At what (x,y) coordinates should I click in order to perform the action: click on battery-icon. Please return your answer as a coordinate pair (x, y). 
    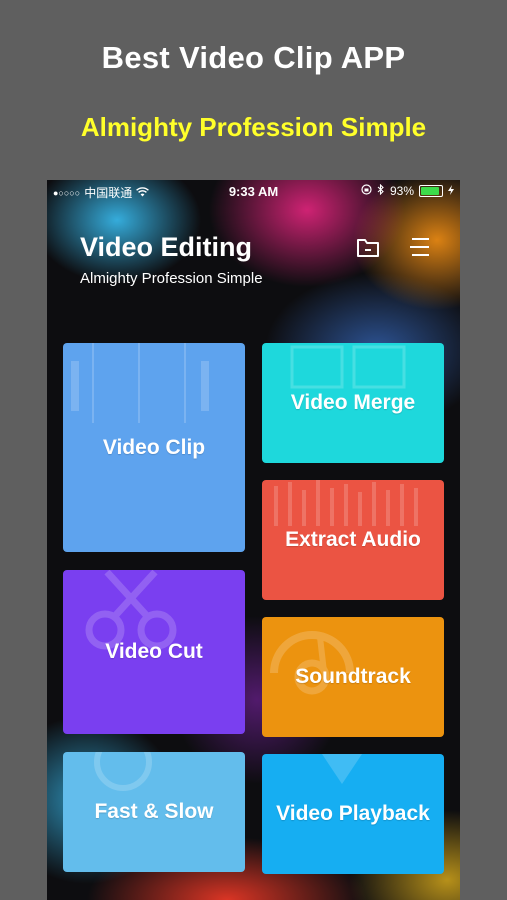
    Looking at the image, I should click on (431, 191).